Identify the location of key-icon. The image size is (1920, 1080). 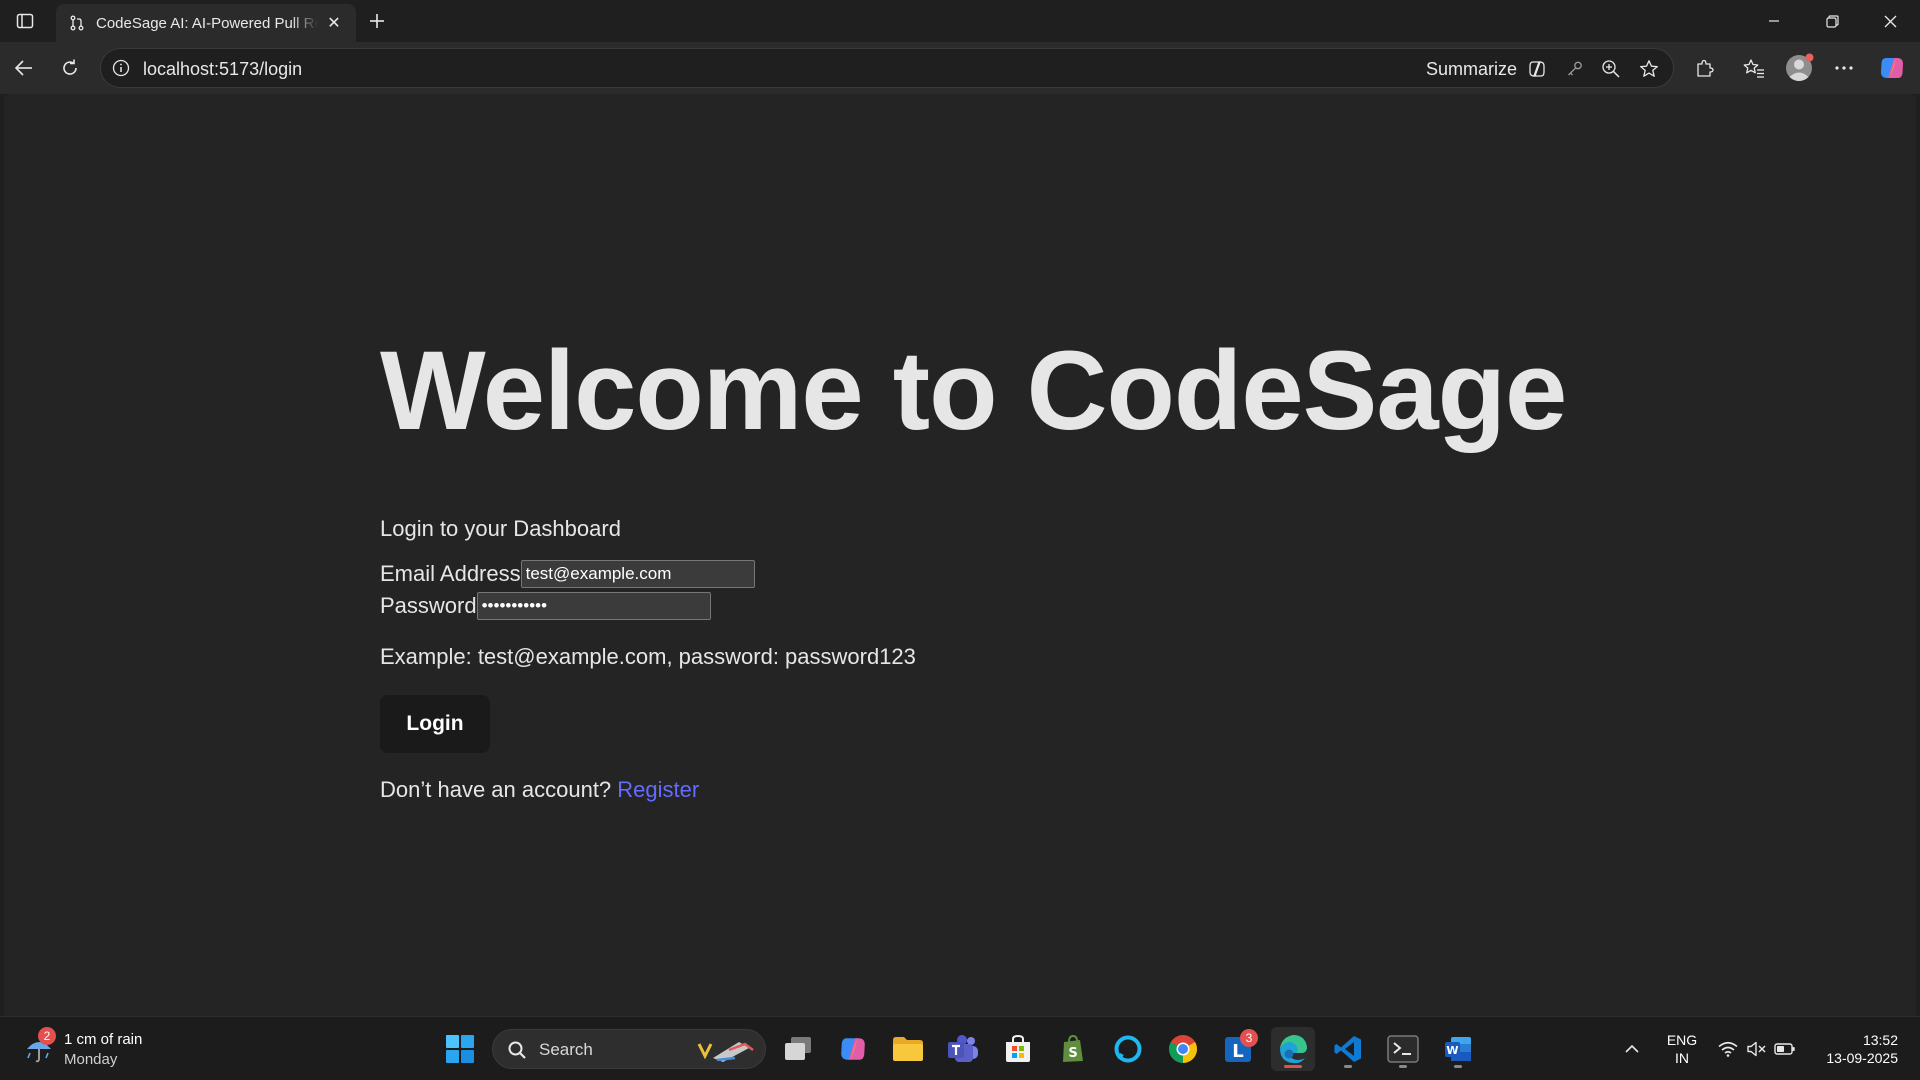
(1575, 69).